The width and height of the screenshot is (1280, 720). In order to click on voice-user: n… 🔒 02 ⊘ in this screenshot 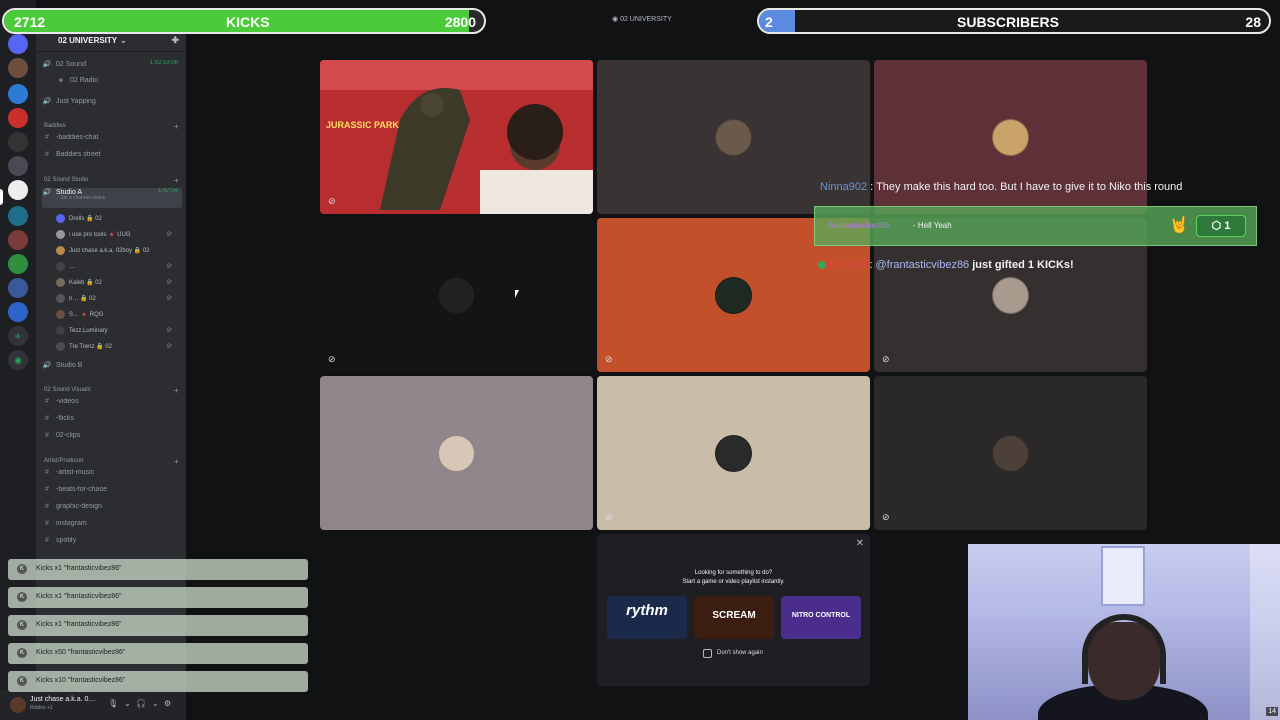, I will do `click(116, 301)`.